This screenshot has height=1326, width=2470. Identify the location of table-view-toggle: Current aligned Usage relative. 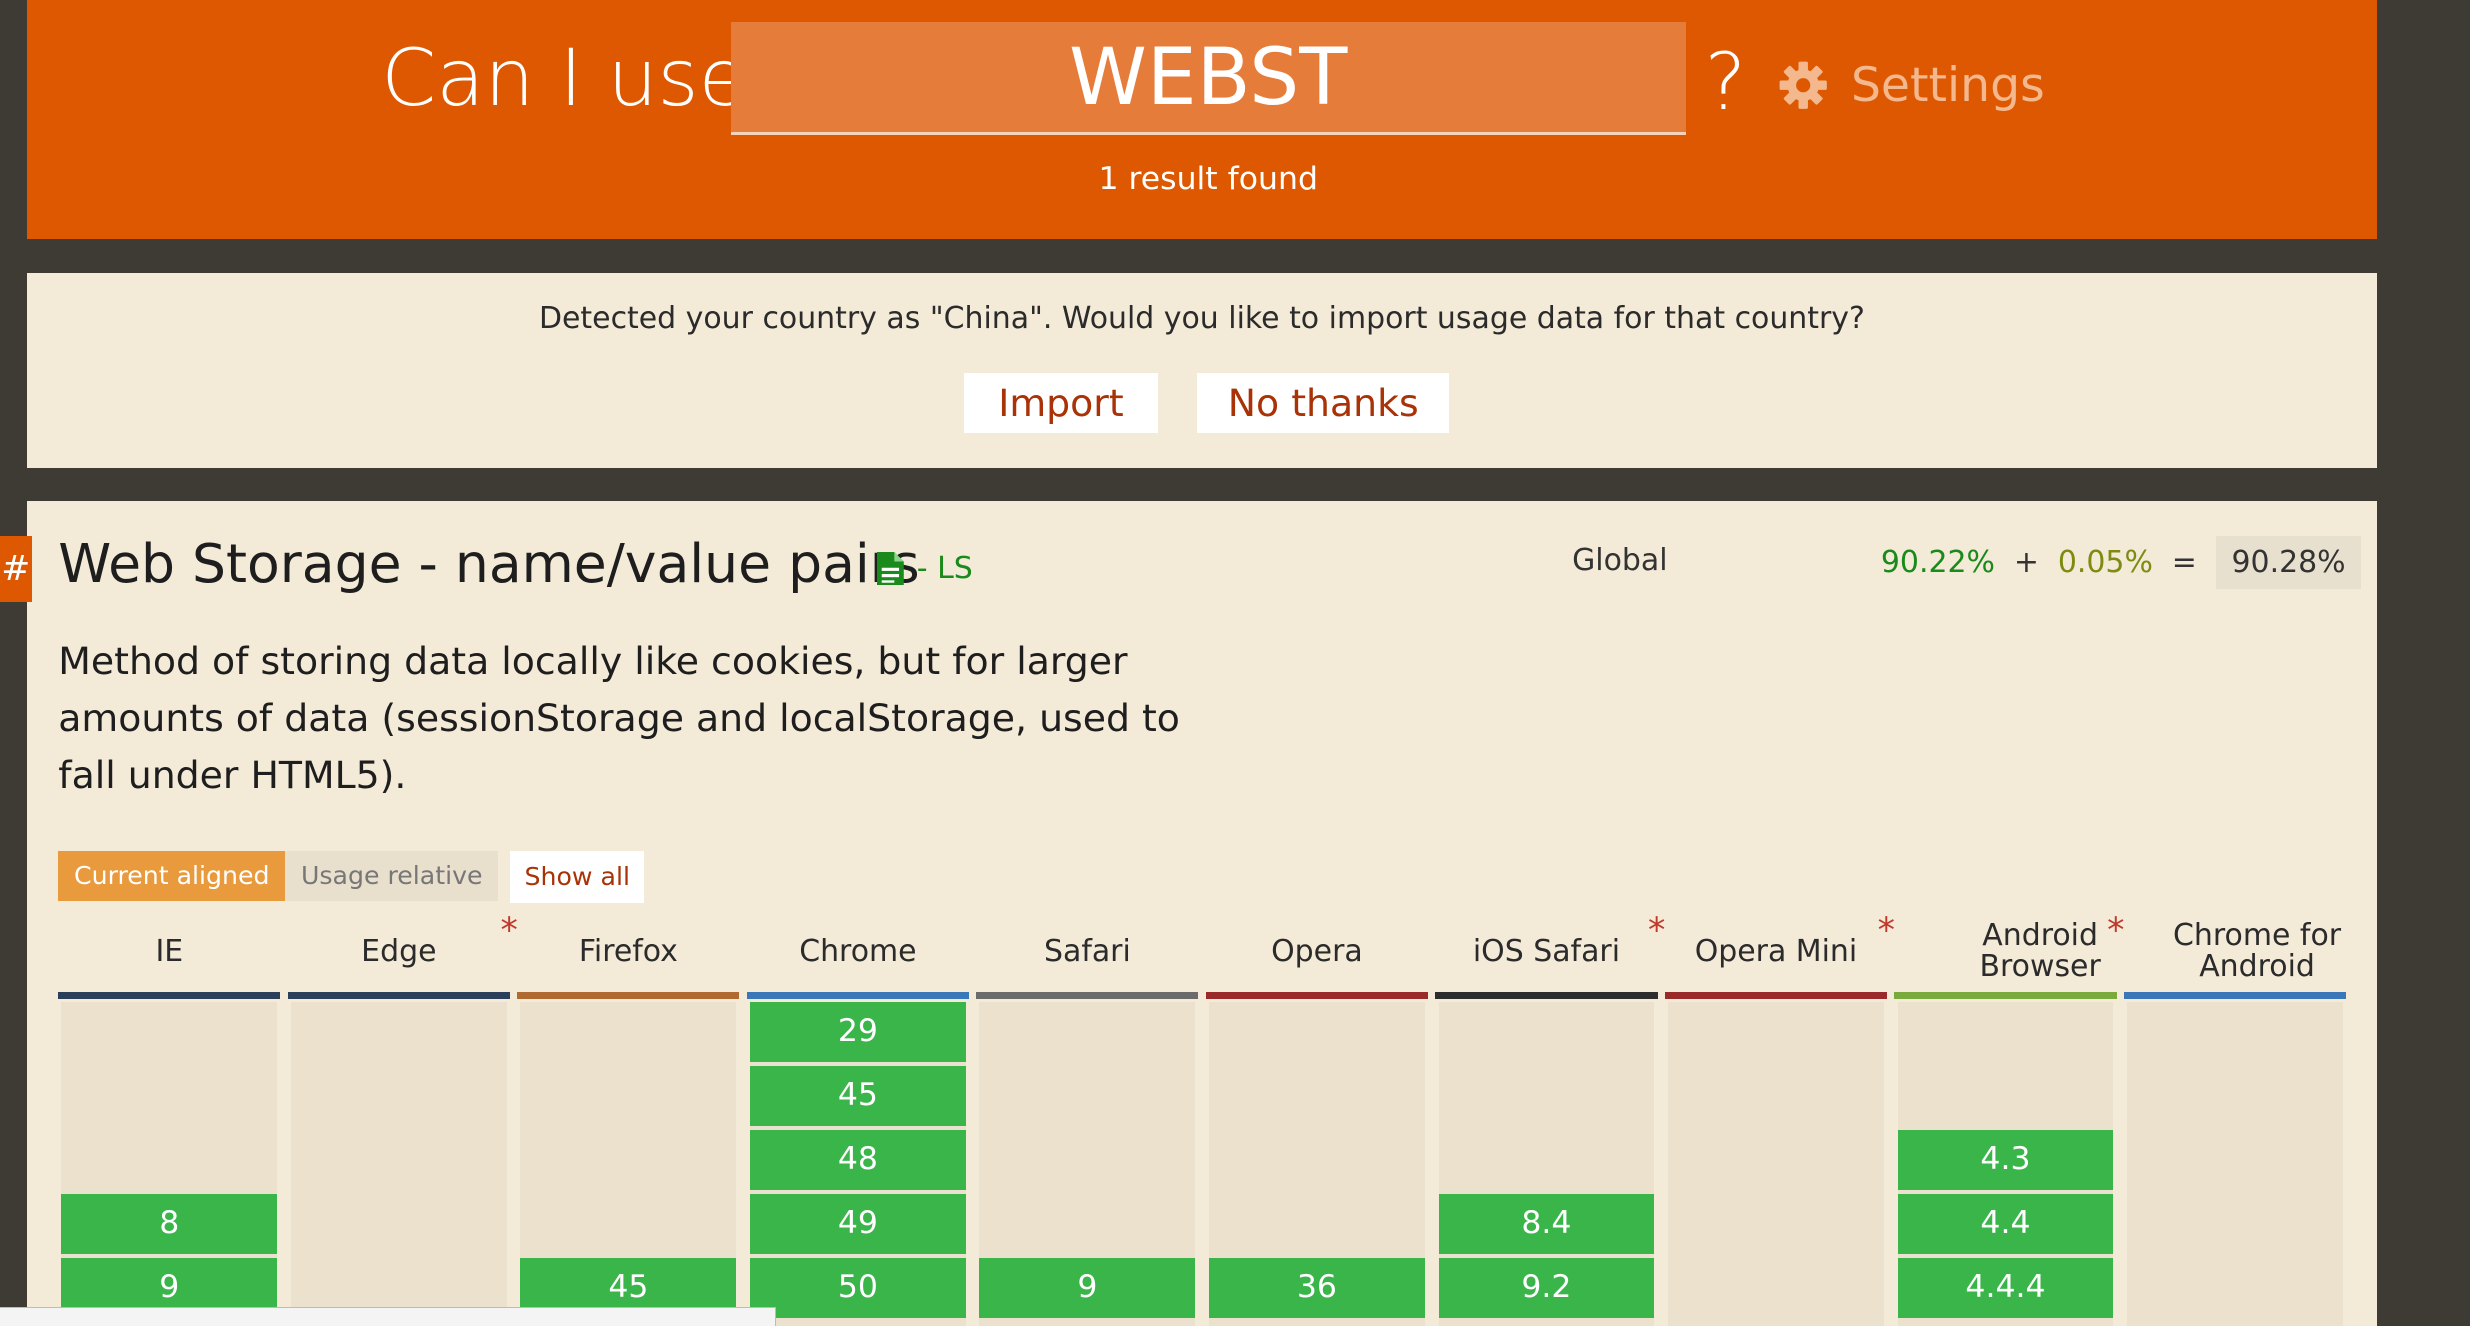
(278, 876).